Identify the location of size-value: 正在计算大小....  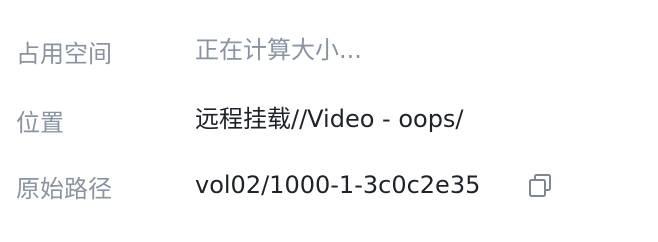
(278, 50).